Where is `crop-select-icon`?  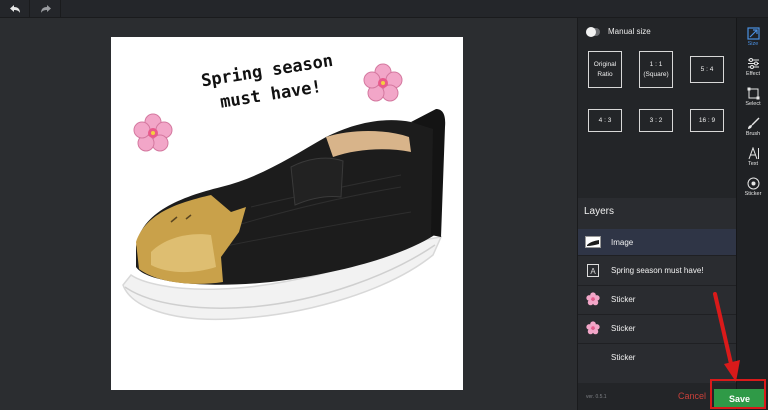
crop-select-icon is located at coordinates (753, 93).